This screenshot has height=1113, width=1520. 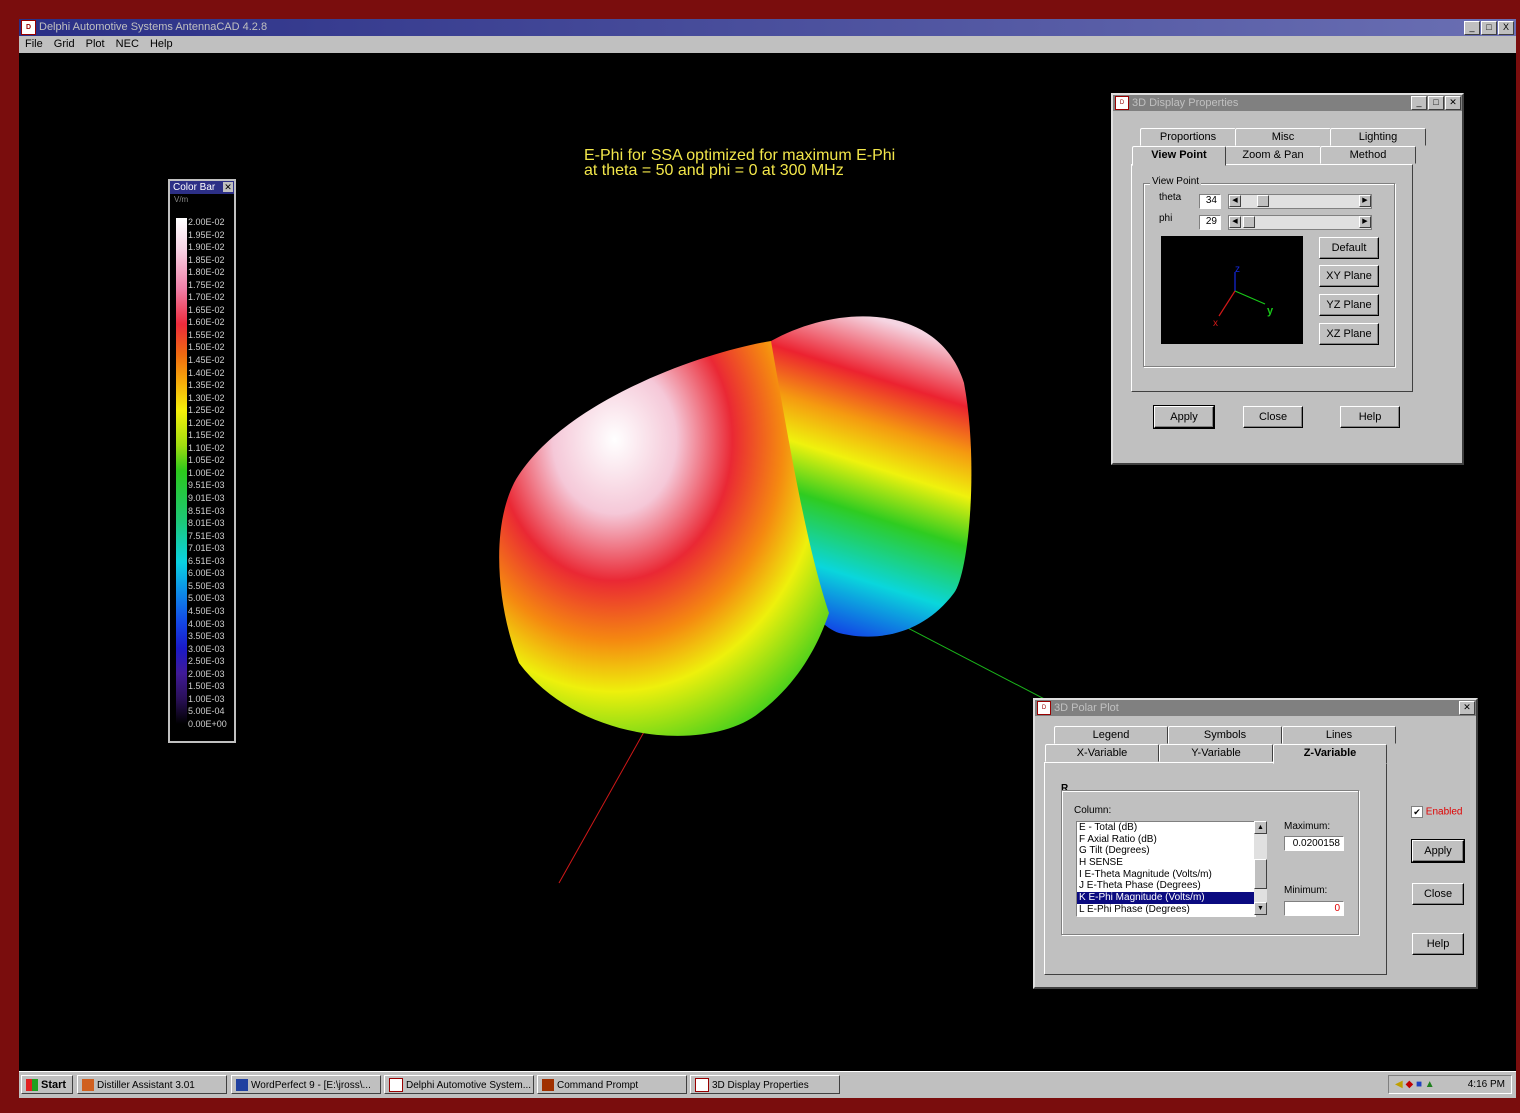 I want to click on column-list-scrollbar: ▲ ▼, so click(x=1260, y=868).